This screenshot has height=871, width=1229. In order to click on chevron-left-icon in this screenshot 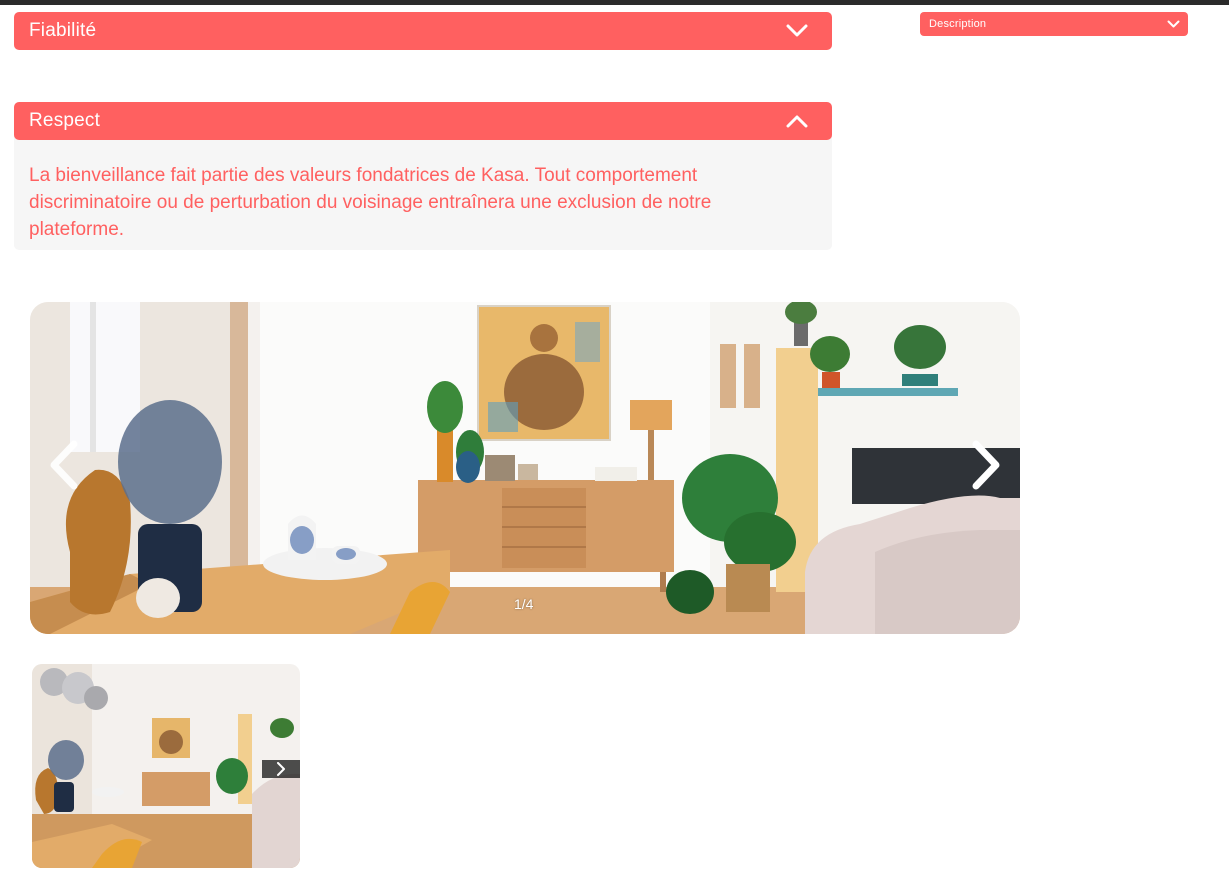, I will do `click(64, 465)`.